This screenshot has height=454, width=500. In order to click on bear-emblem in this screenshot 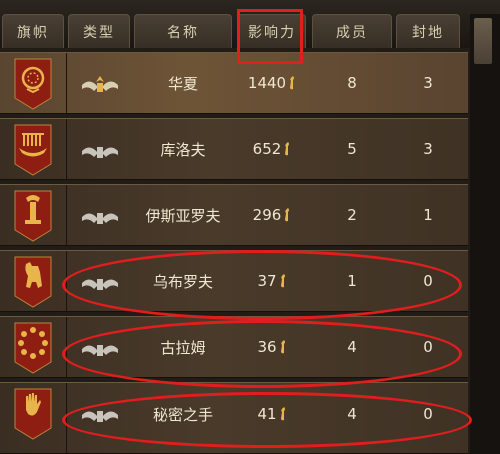, I will do `click(33, 282)`.